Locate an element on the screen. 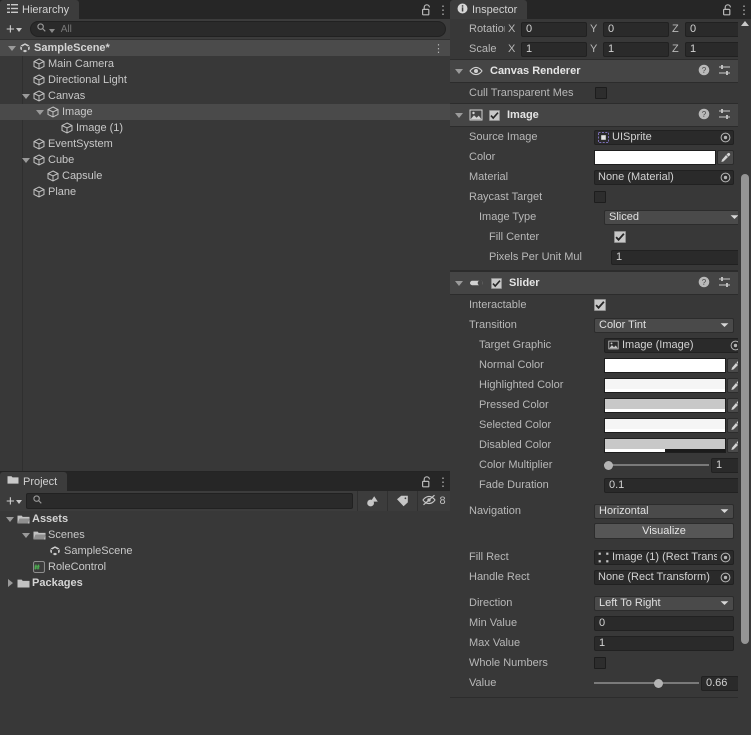 This screenshot has height=735, width=751. filter-by-label-icon is located at coordinates (402, 501).